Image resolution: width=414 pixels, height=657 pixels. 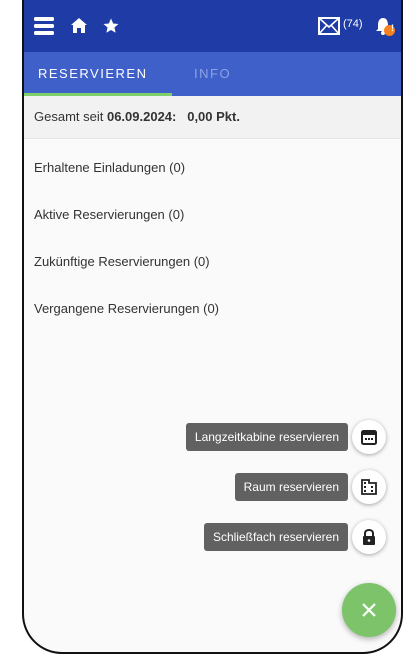 What do you see at coordinates (369, 537) in the screenshot?
I see `lock-icon` at bounding box center [369, 537].